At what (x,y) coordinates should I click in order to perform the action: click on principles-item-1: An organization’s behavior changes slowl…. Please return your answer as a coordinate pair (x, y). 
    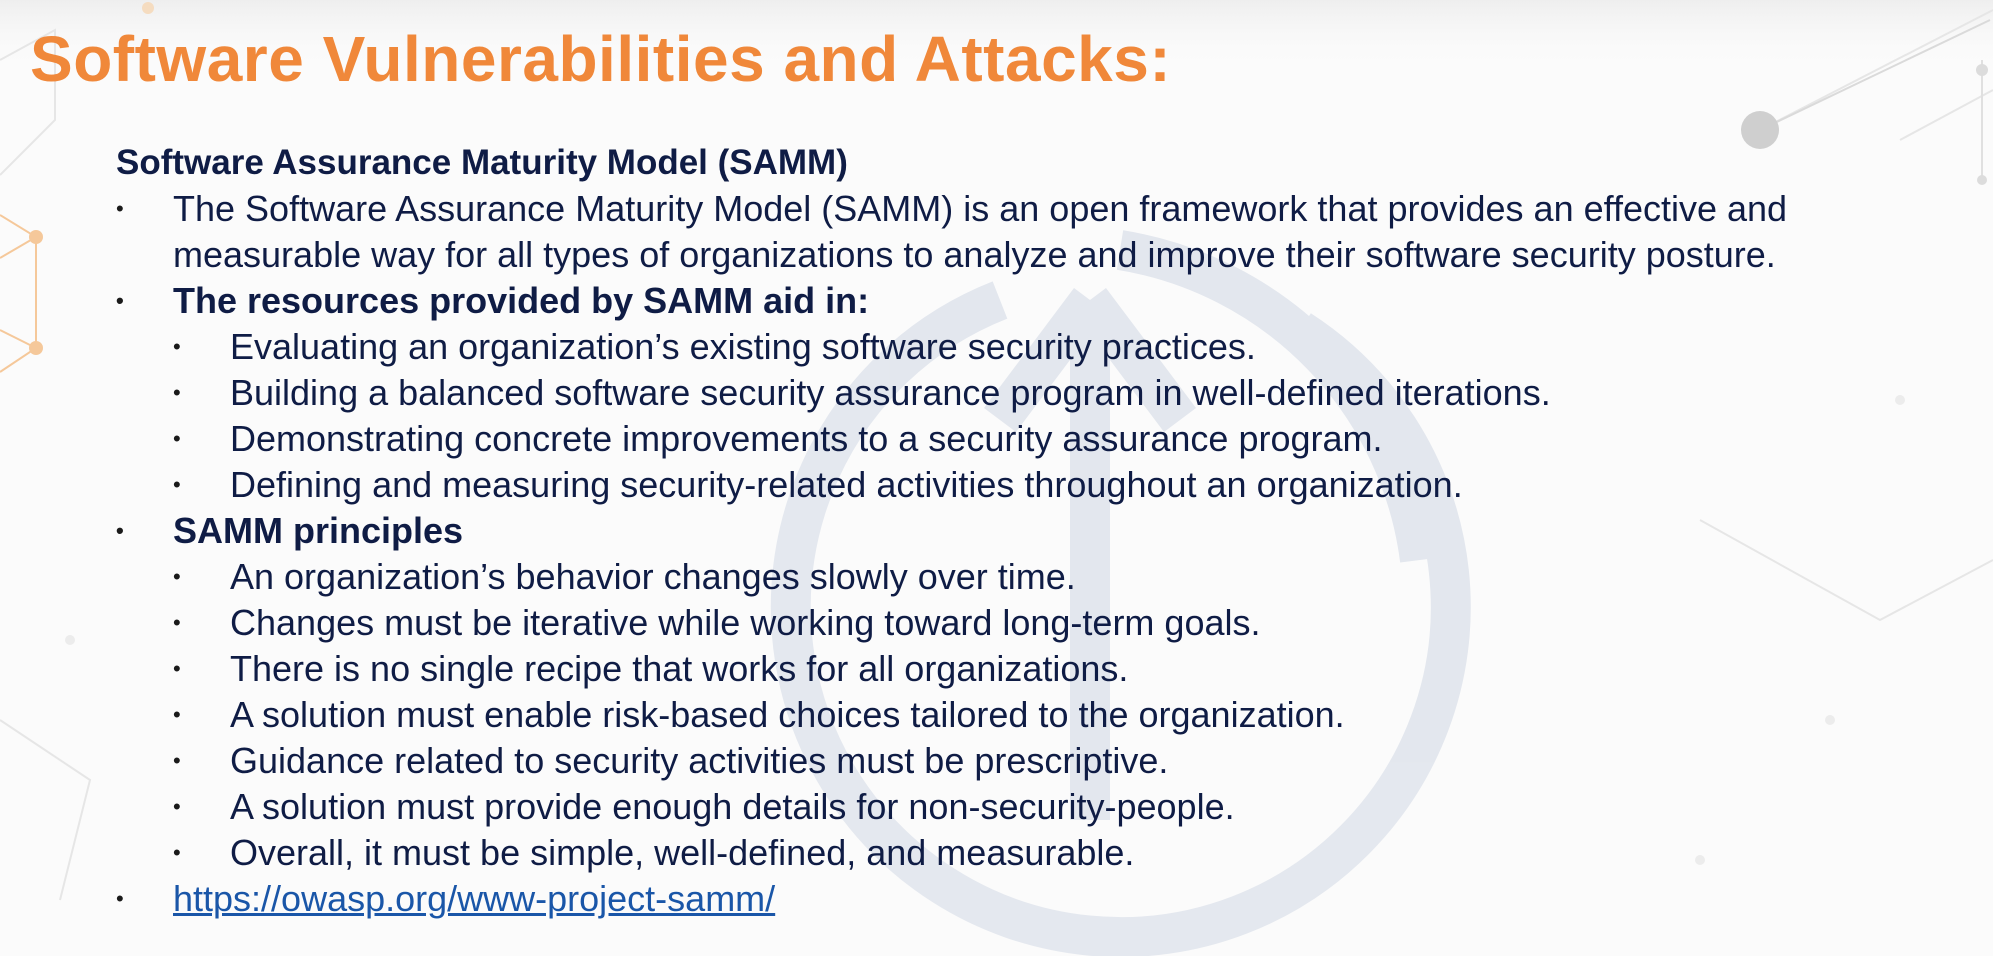
    Looking at the image, I should click on (653, 576).